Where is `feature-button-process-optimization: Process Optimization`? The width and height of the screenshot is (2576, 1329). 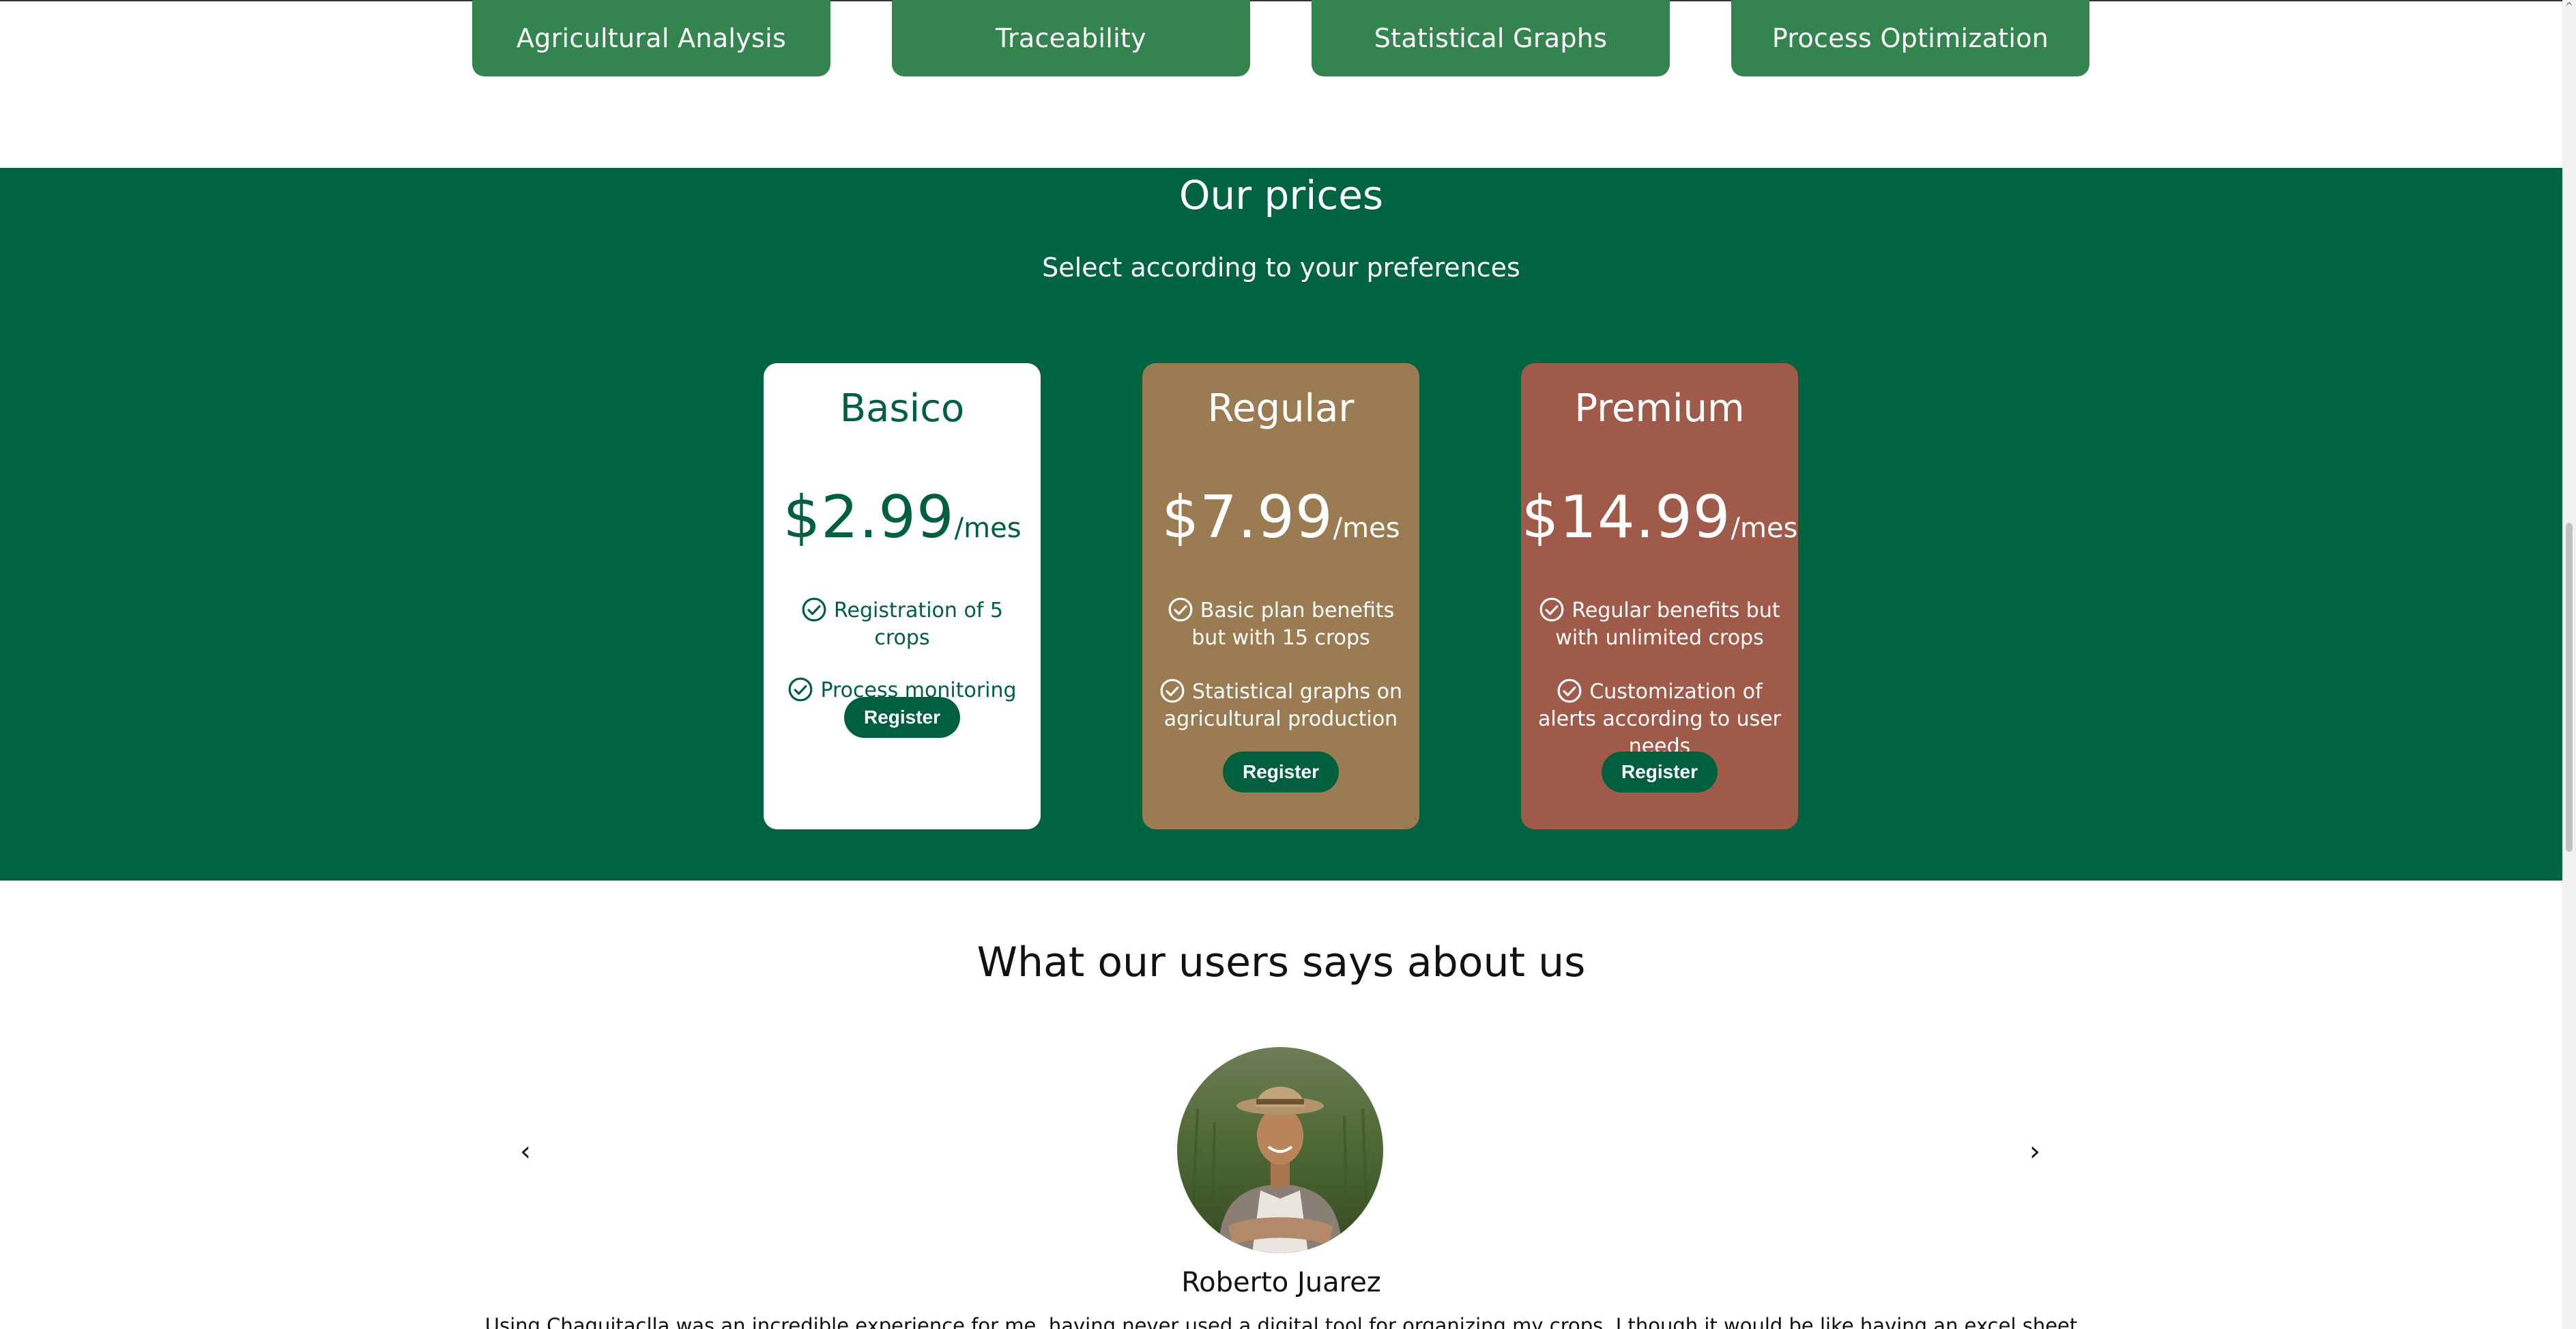
feature-button-process-optimization: Process Optimization is located at coordinates (1910, 38).